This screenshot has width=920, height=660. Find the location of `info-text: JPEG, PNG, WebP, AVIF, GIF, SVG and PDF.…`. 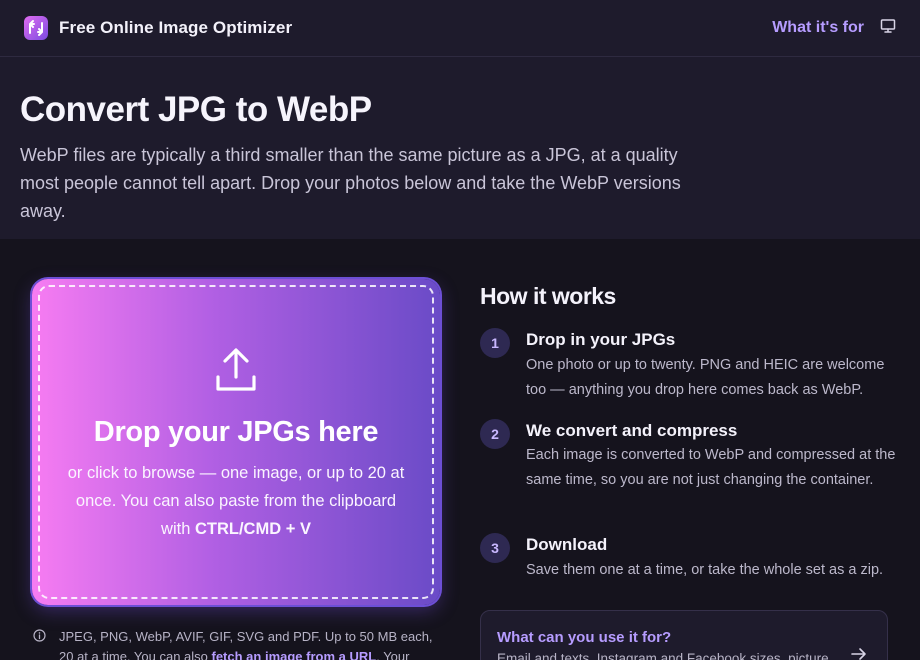

info-text: JPEG, PNG, WebP, AVIF, GIF, SVG and PDF.… is located at coordinates (251, 643).